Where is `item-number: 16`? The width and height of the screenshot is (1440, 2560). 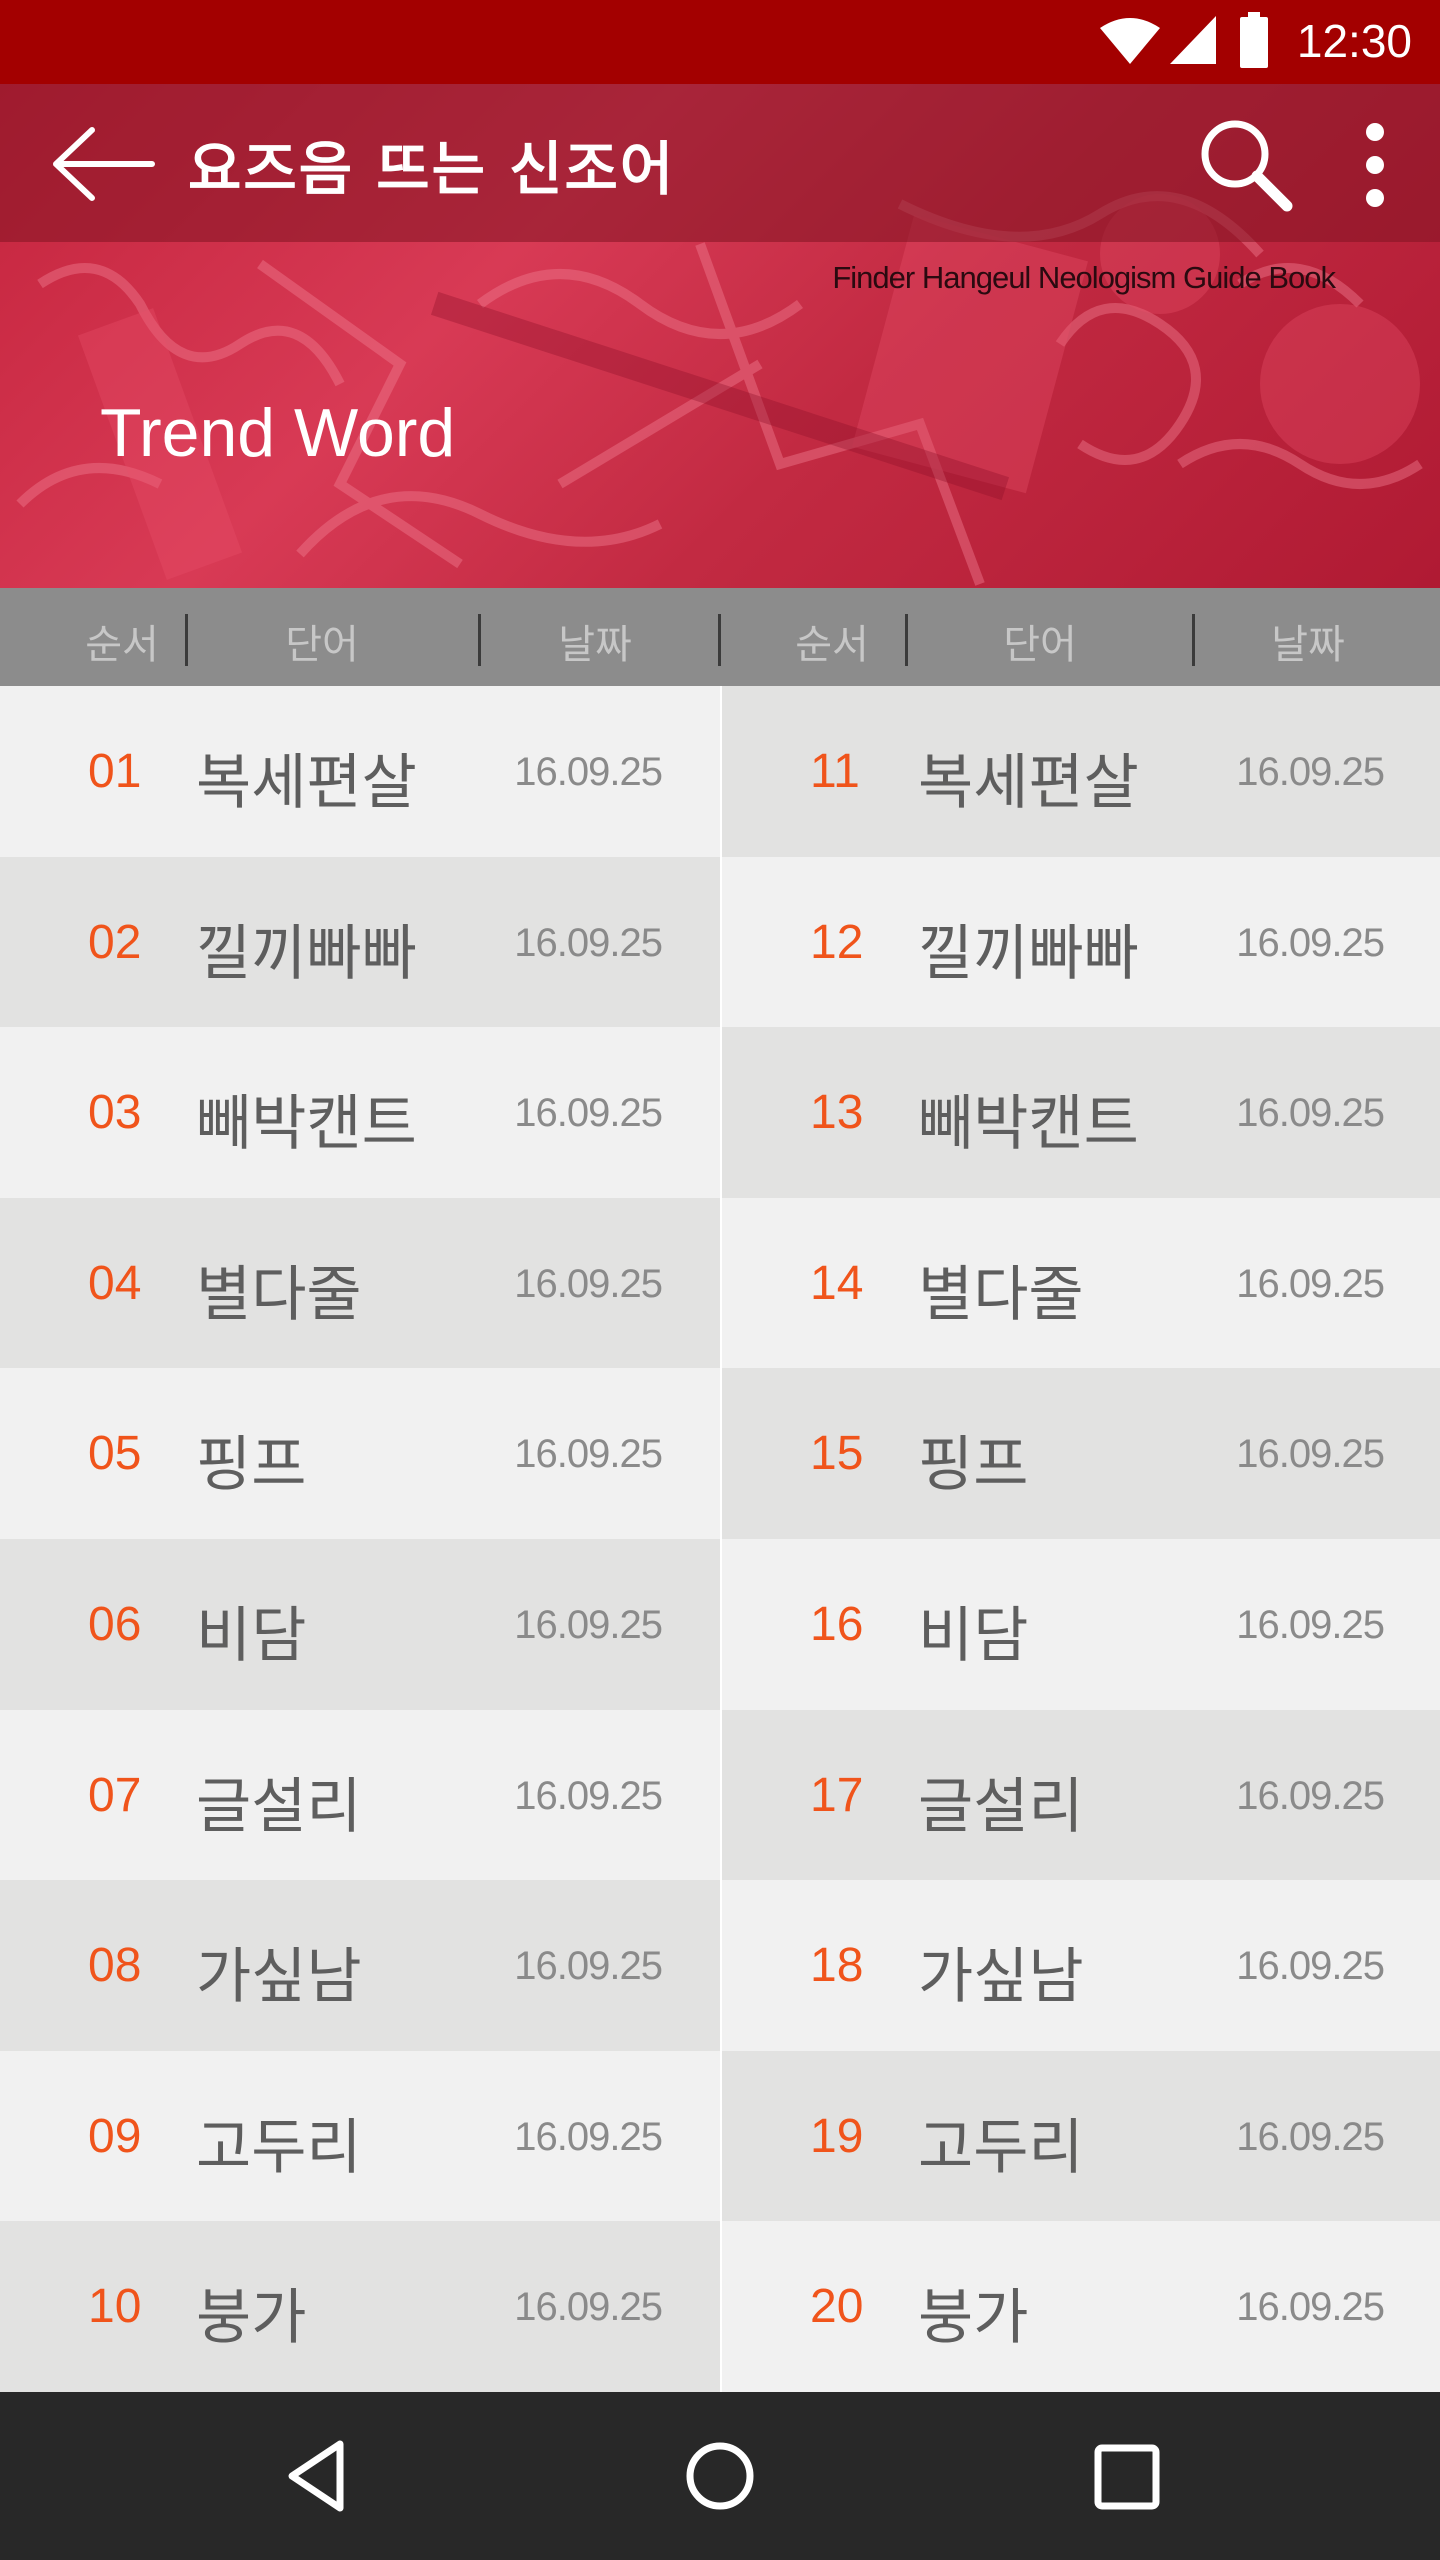 item-number: 16 is located at coordinates (837, 1624).